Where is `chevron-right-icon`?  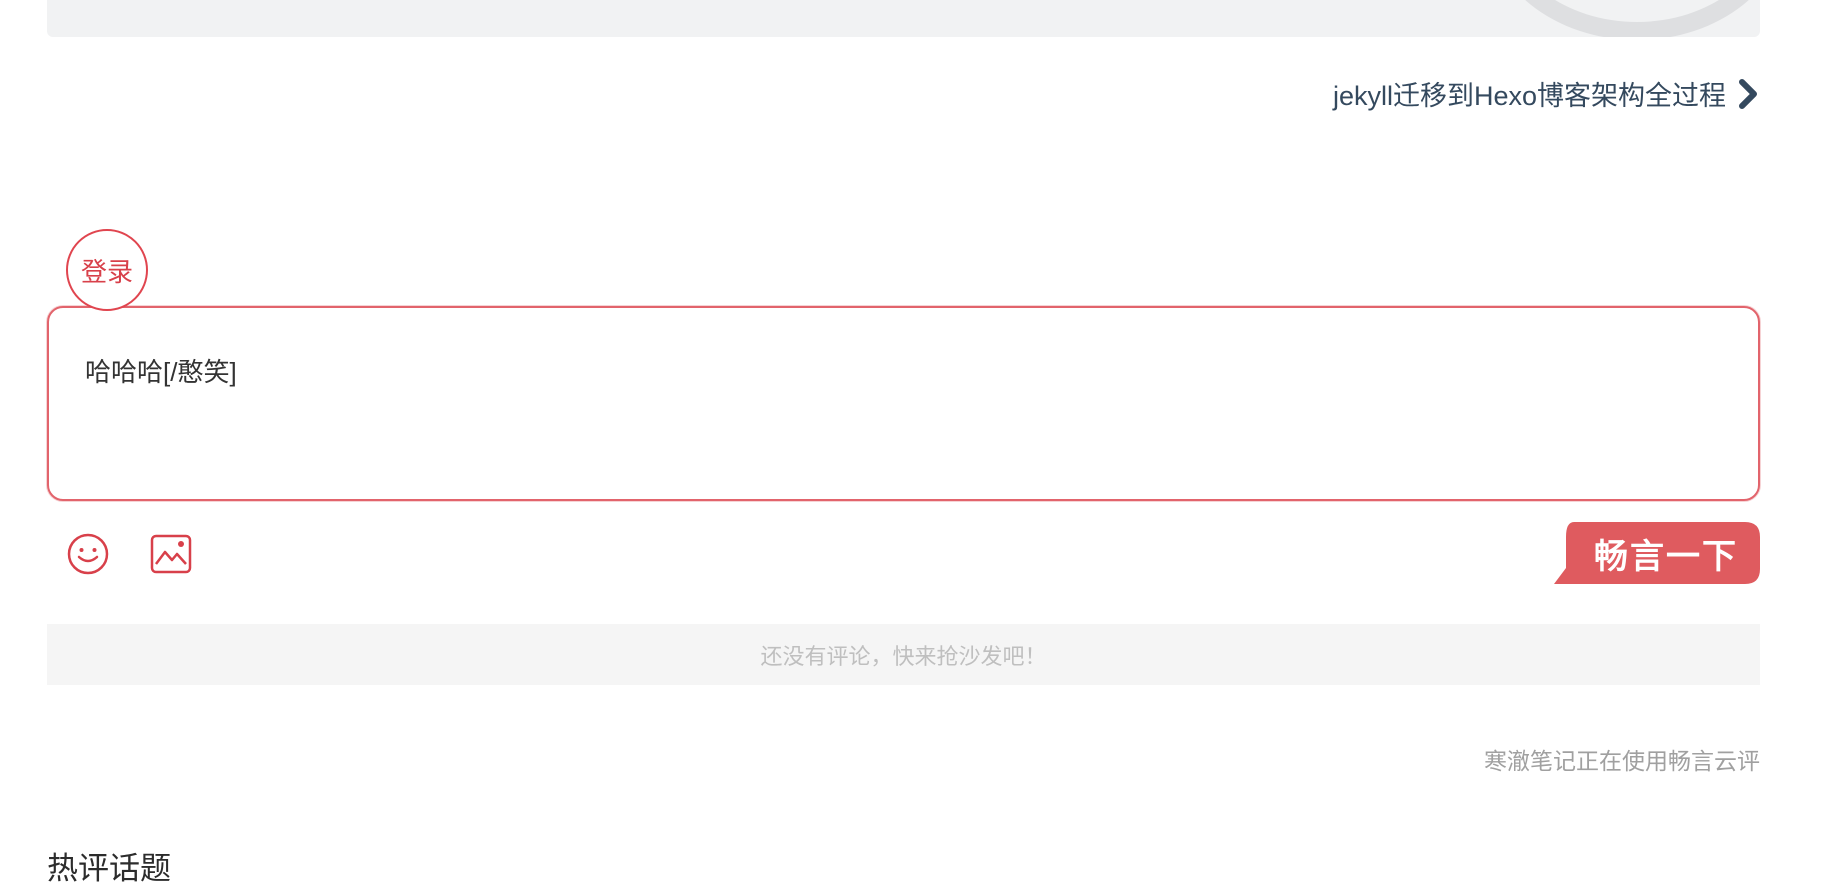
chevron-right-icon is located at coordinates (1748, 93).